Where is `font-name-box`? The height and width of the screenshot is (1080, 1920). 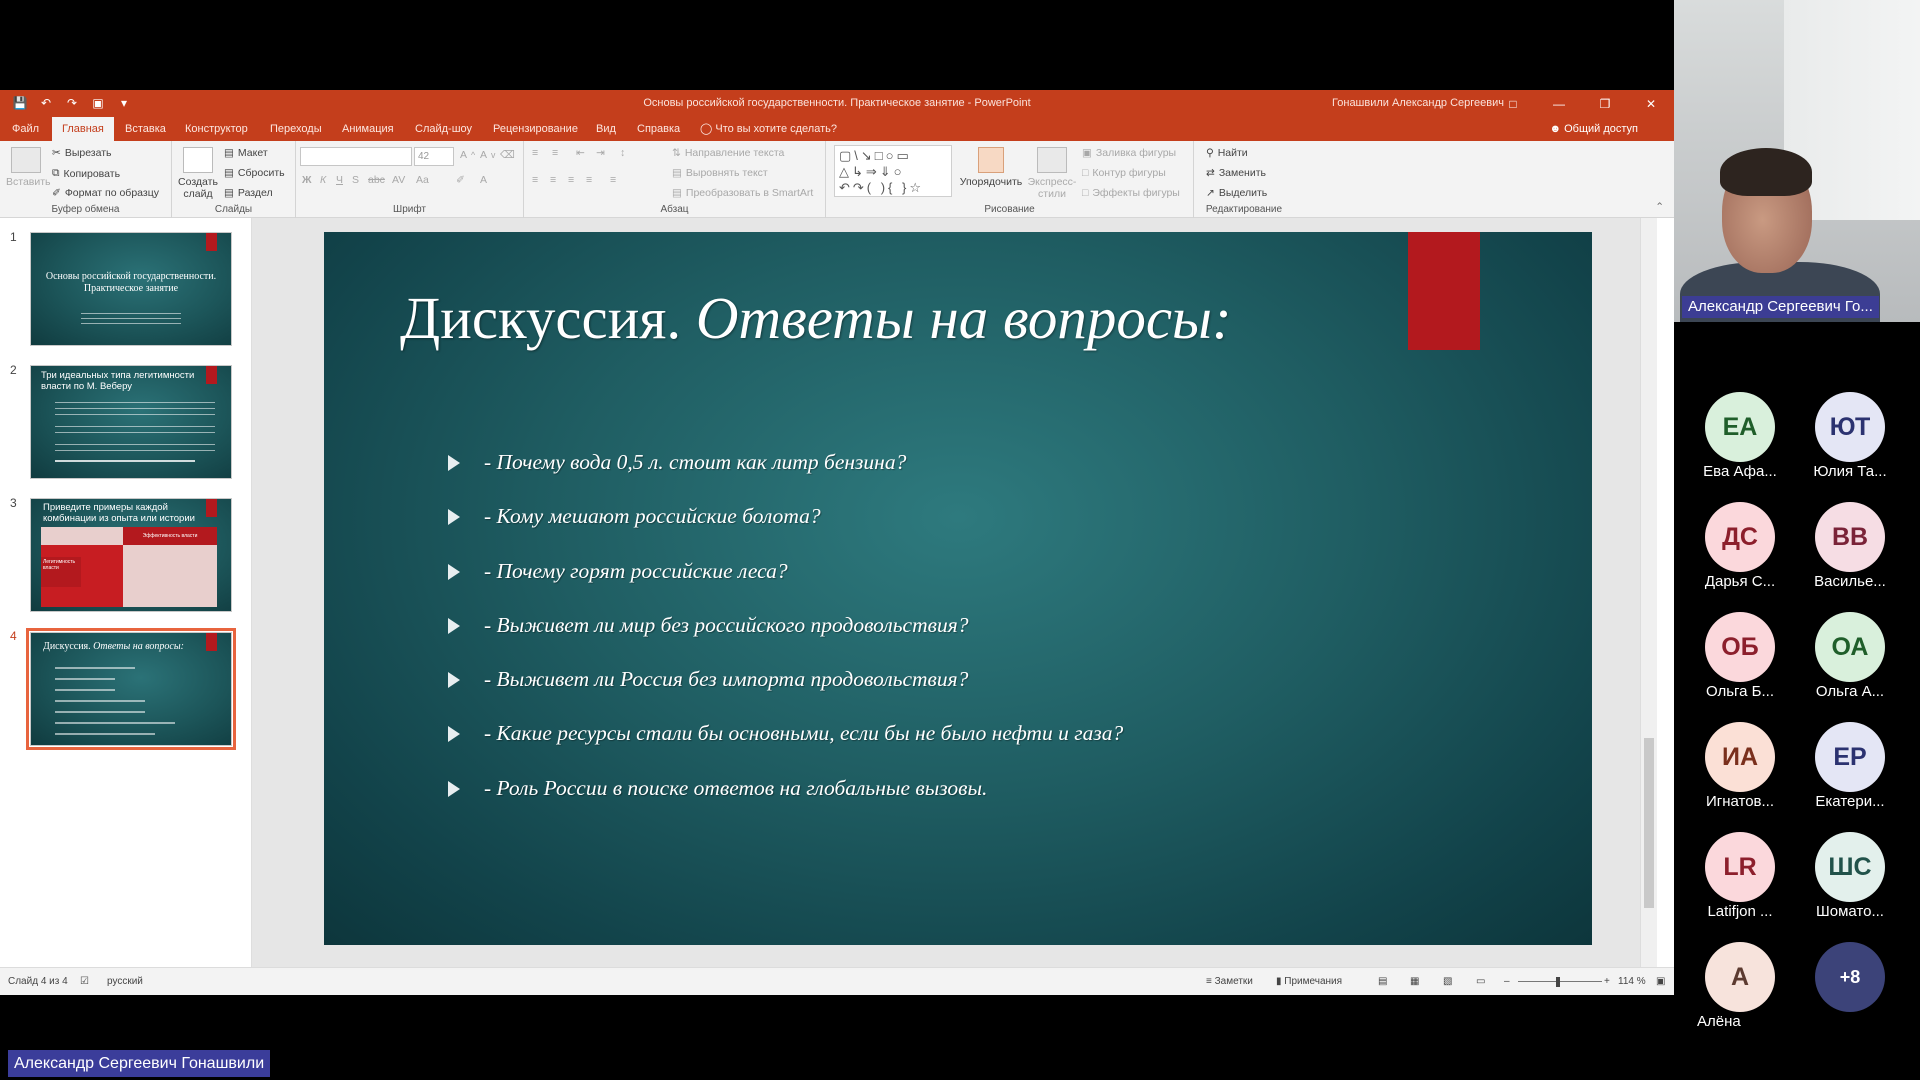
font-name-box is located at coordinates (356, 156).